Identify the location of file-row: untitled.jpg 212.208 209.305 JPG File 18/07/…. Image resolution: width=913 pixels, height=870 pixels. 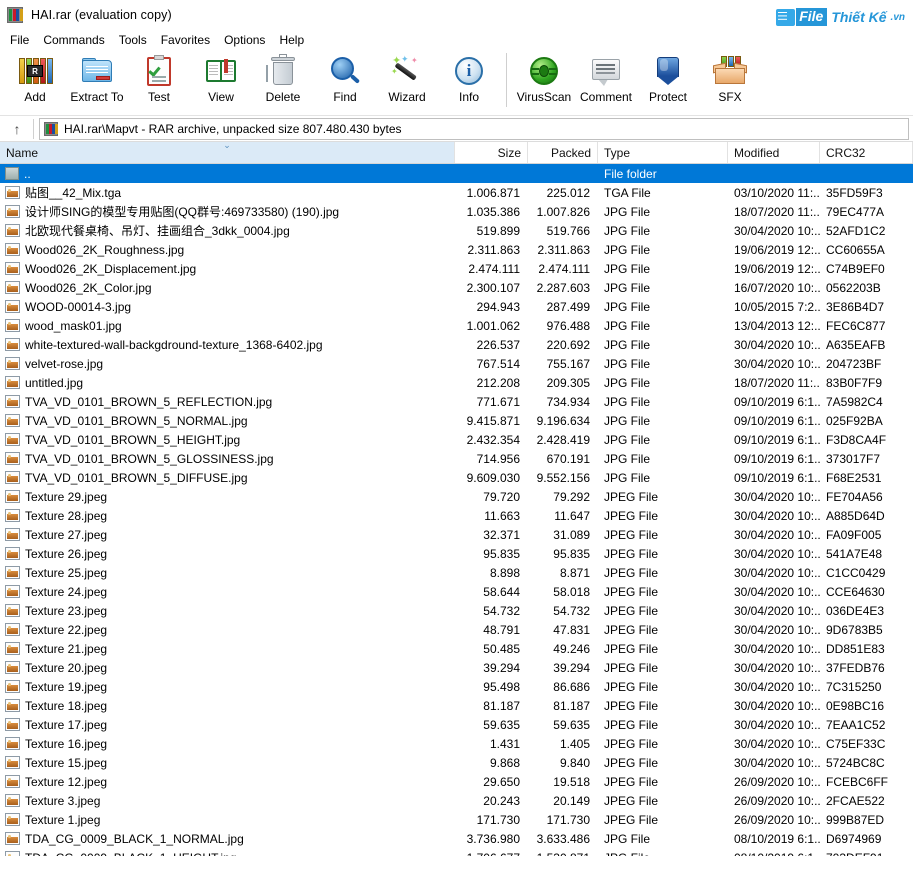
(456, 382).